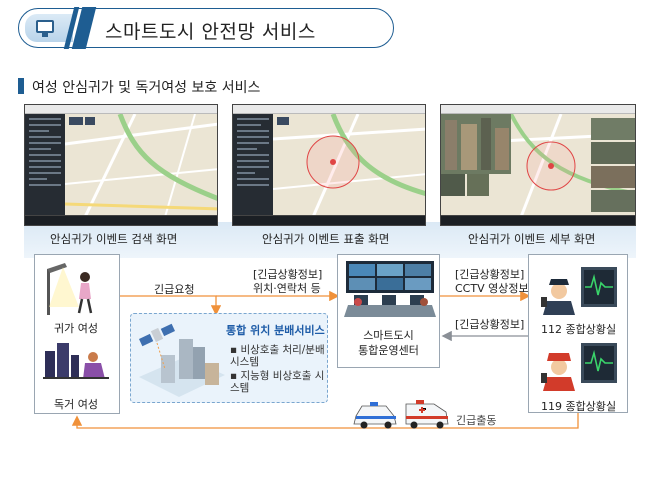 The image size is (660, 500). I want to click on city-satellite-icon, so click(181, 360).